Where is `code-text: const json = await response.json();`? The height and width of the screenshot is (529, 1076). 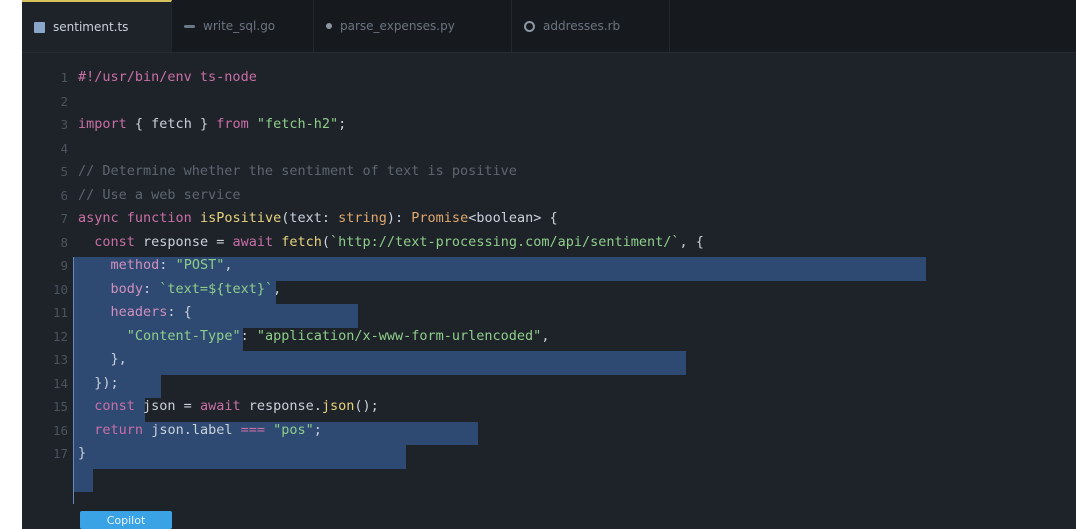 code-text: const json = await response.json(); is located at coordinates (236, 406).